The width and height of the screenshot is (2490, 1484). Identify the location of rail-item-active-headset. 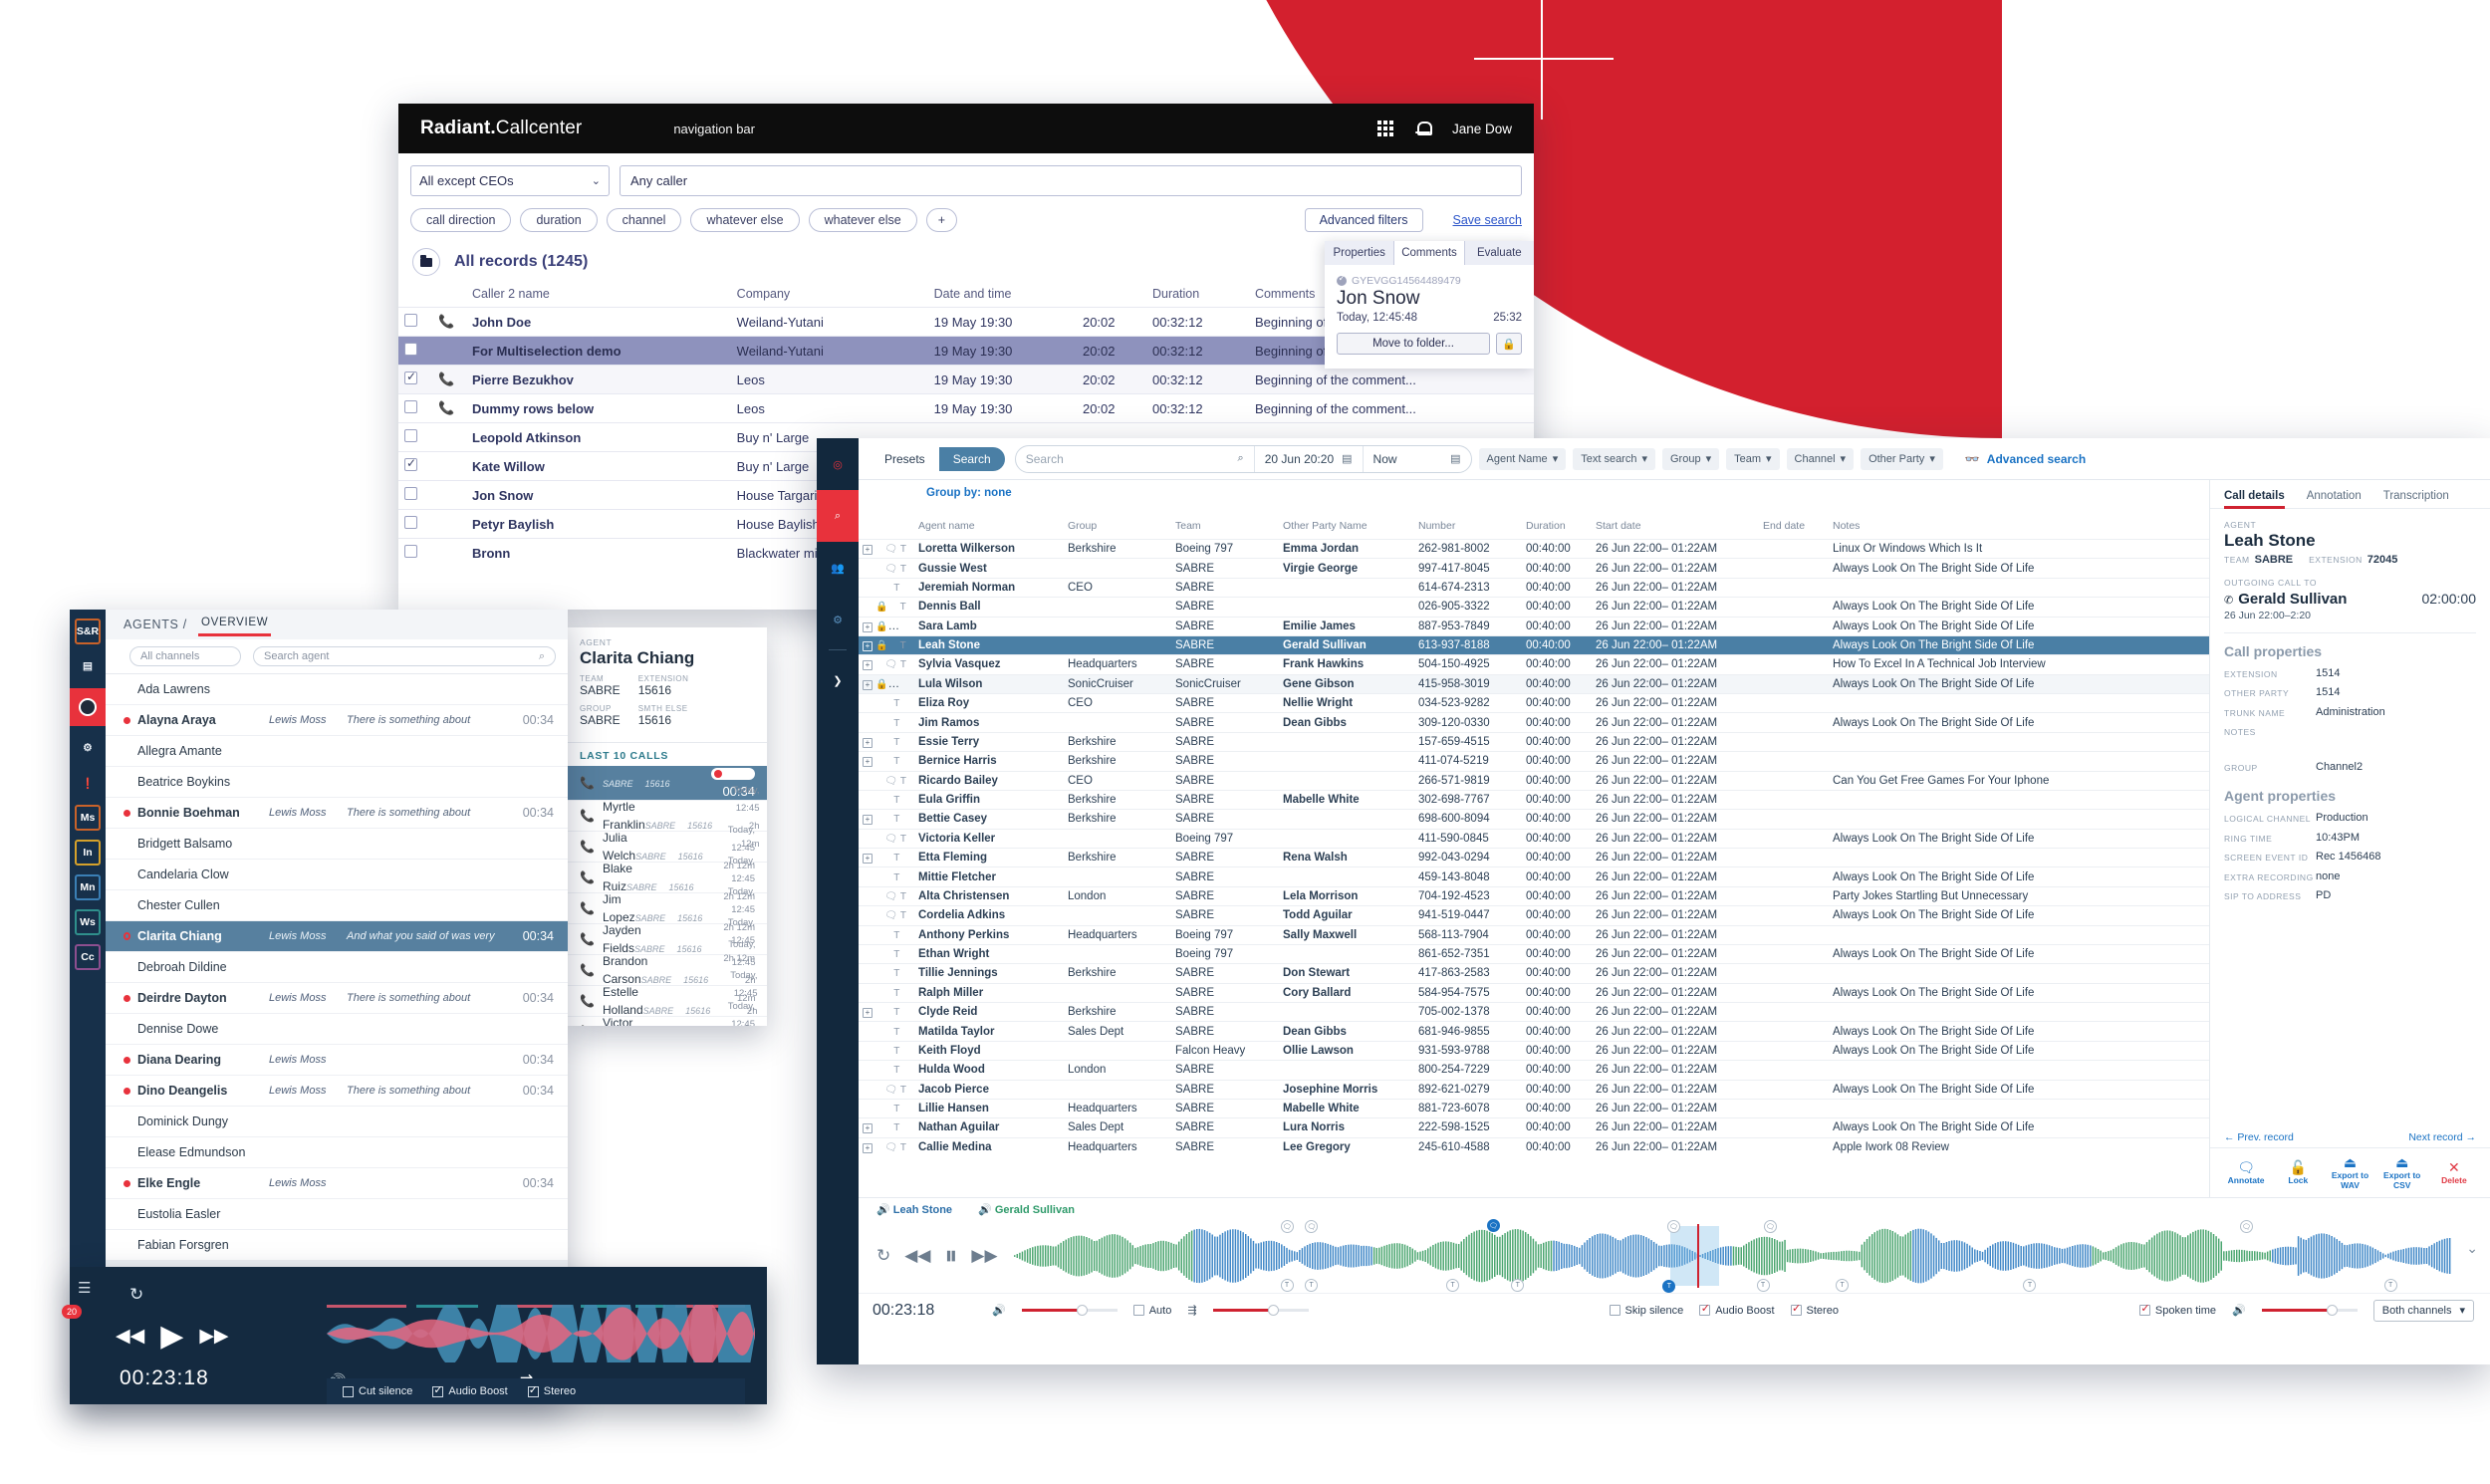
(88, 707).